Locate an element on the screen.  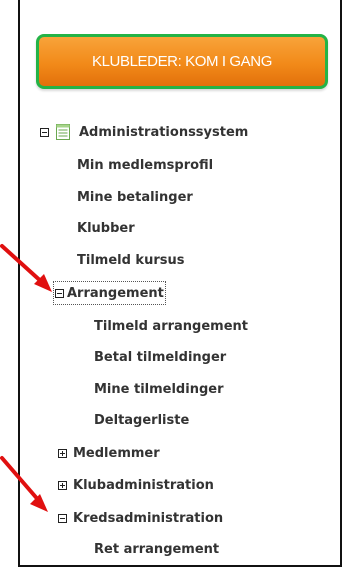
tree-link-betal-tilmeldinger: Betal tilmeldinger is located at coordinates (160, 357).